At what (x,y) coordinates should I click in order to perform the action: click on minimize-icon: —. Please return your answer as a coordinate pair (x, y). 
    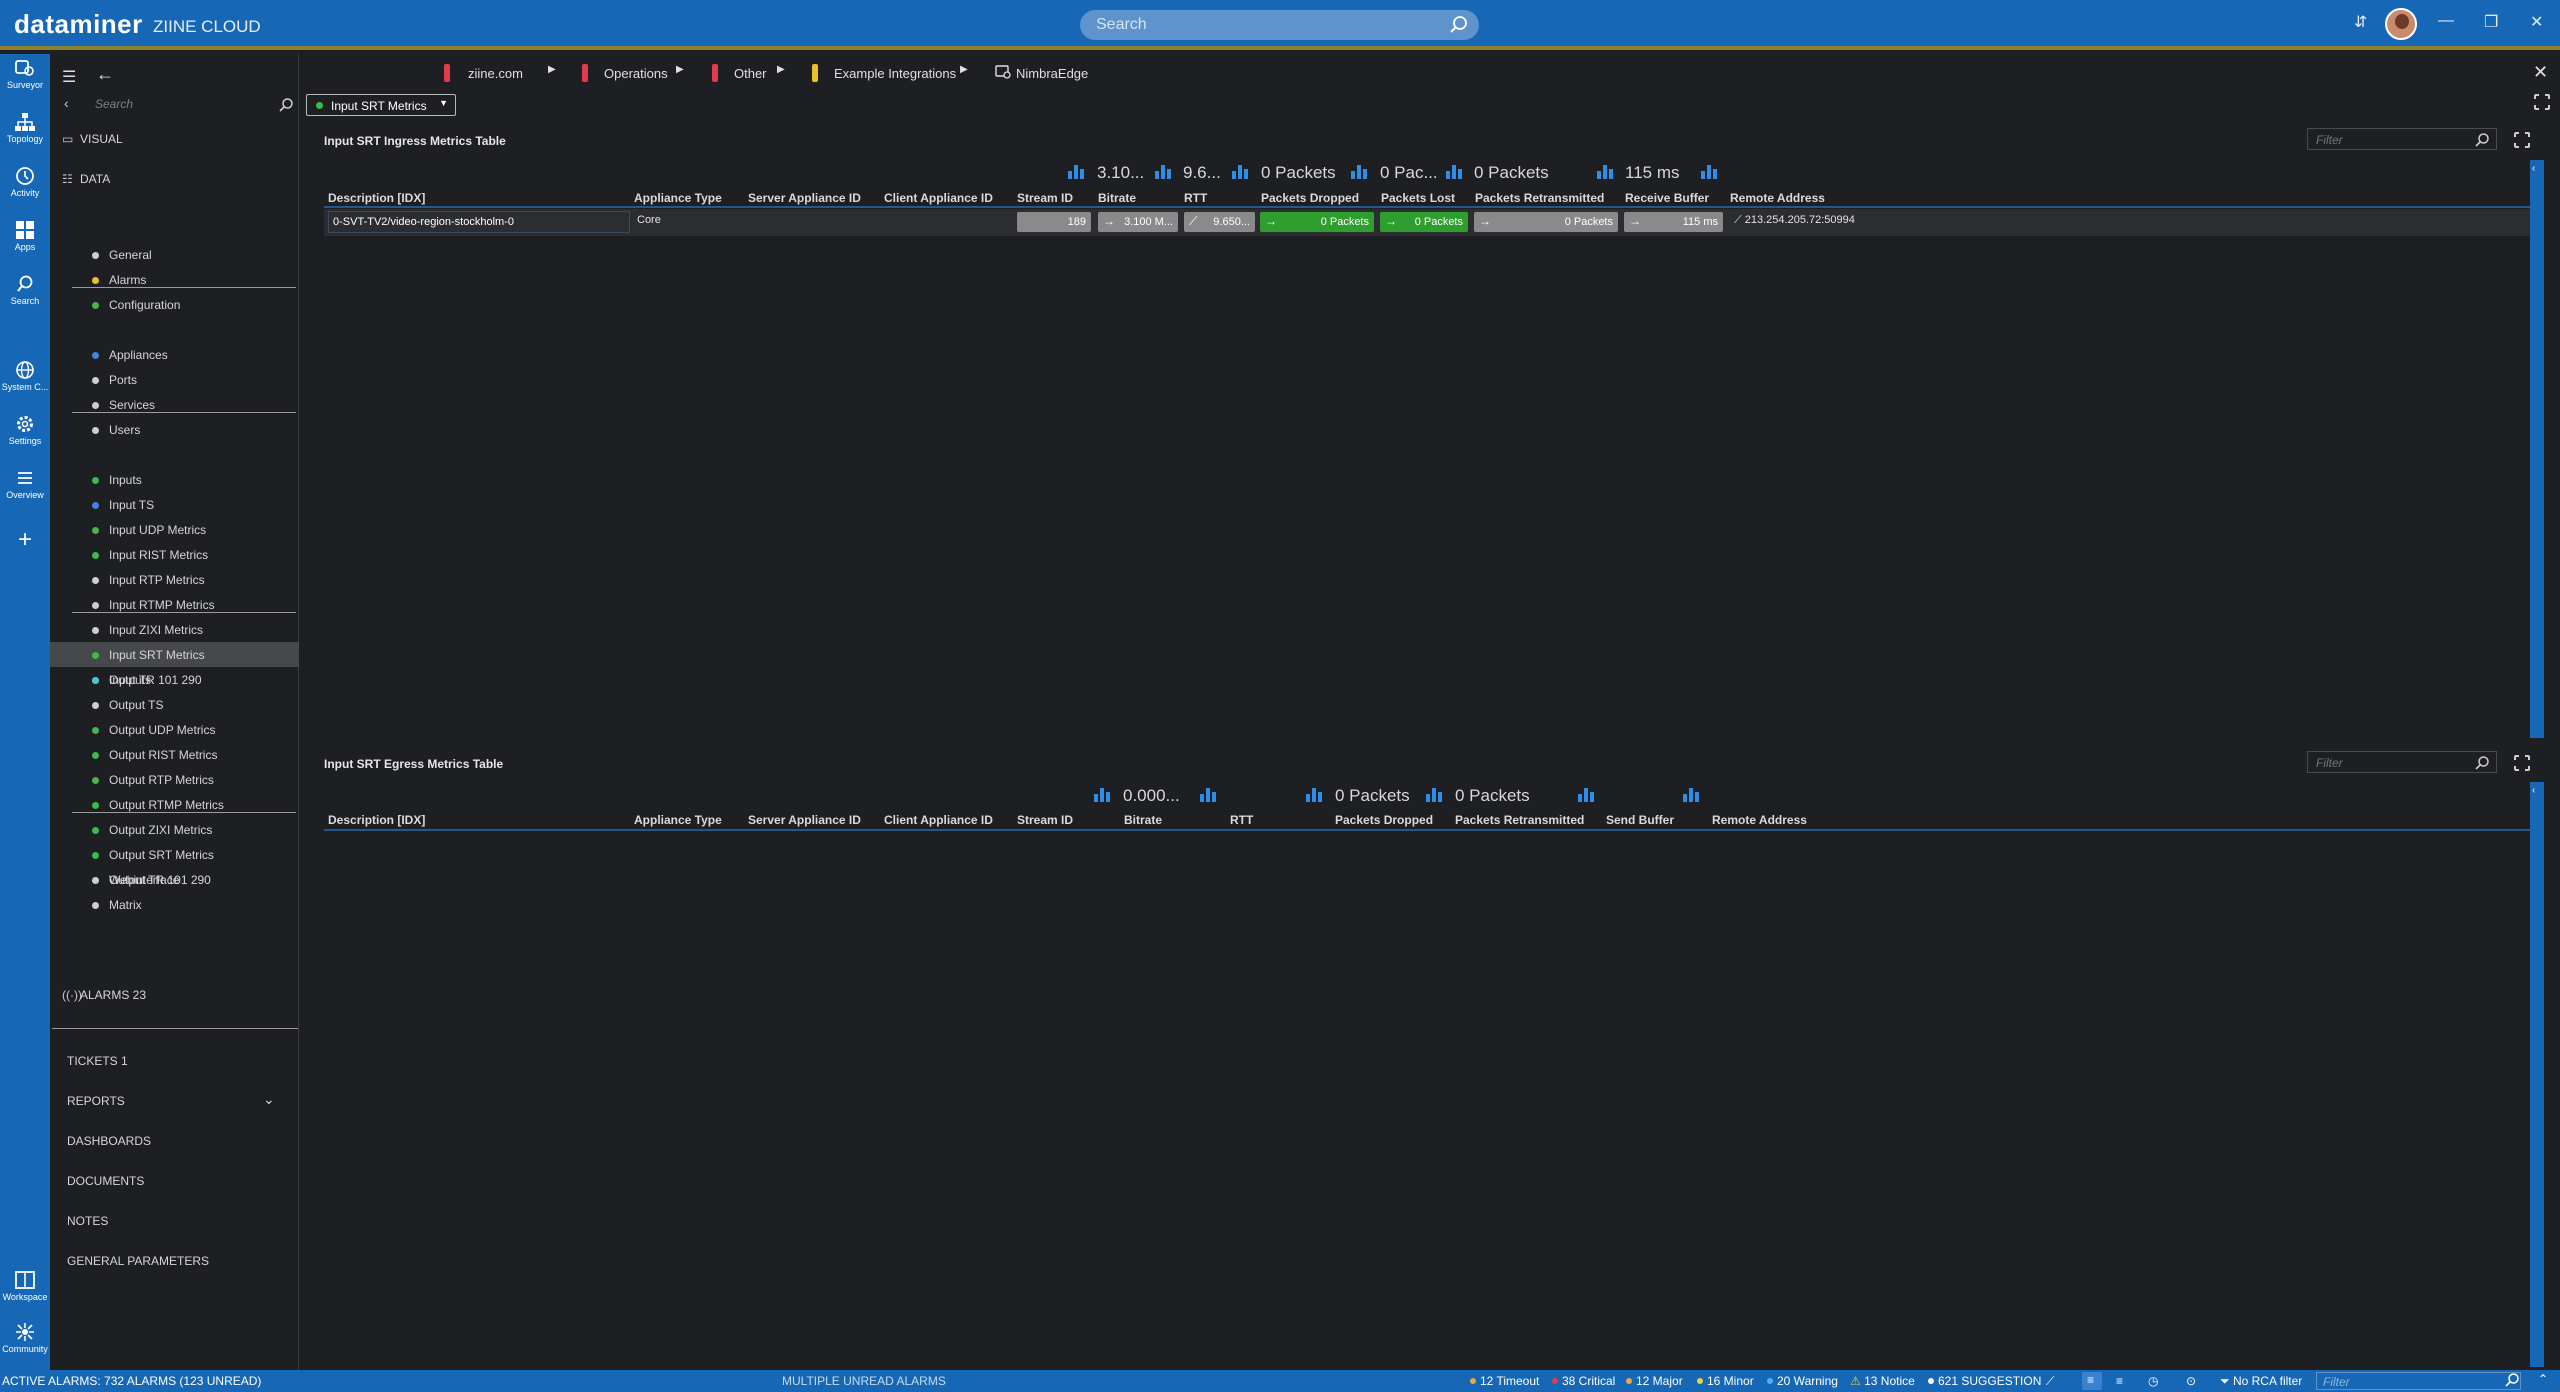
    Looking at the image, I should click on (2446, 21).